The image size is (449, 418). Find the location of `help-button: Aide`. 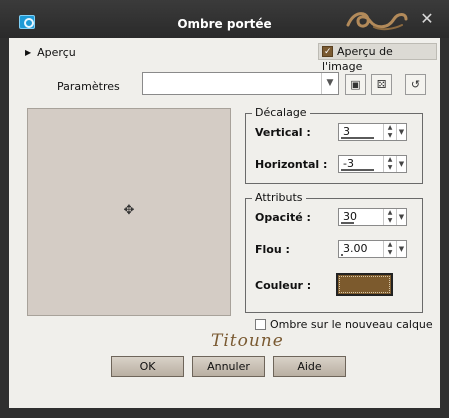

help-button: Aide is located at coordinates (309, 366).